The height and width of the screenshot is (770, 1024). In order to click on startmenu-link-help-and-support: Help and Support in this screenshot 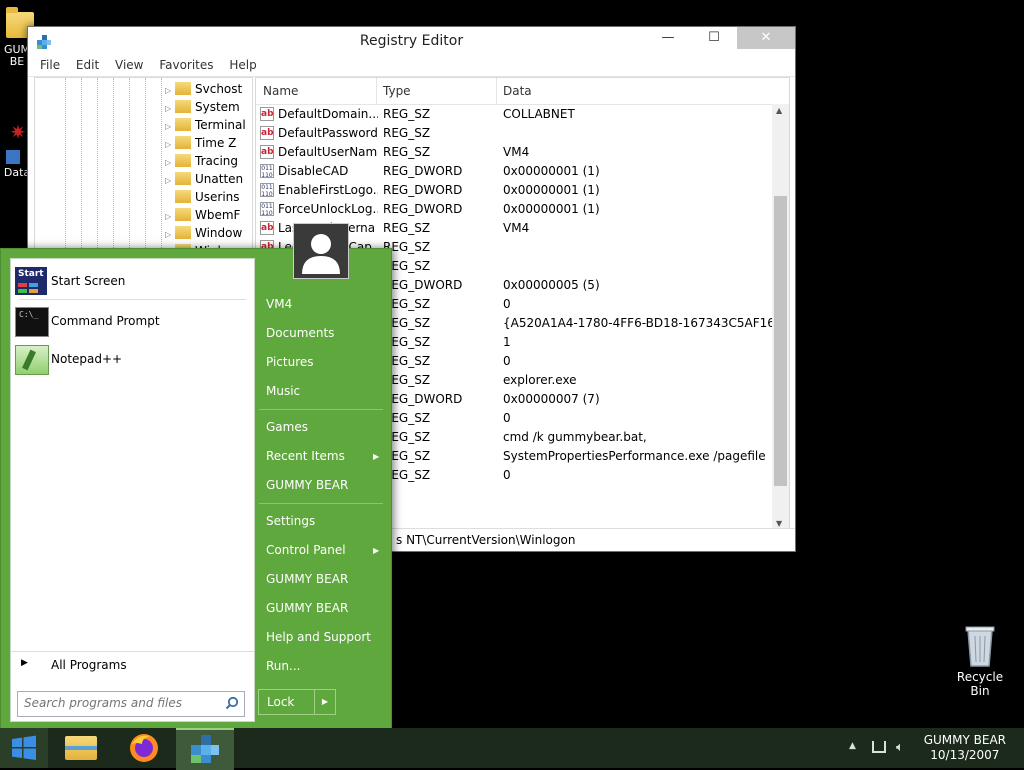, I will do `click(318, 637)`.